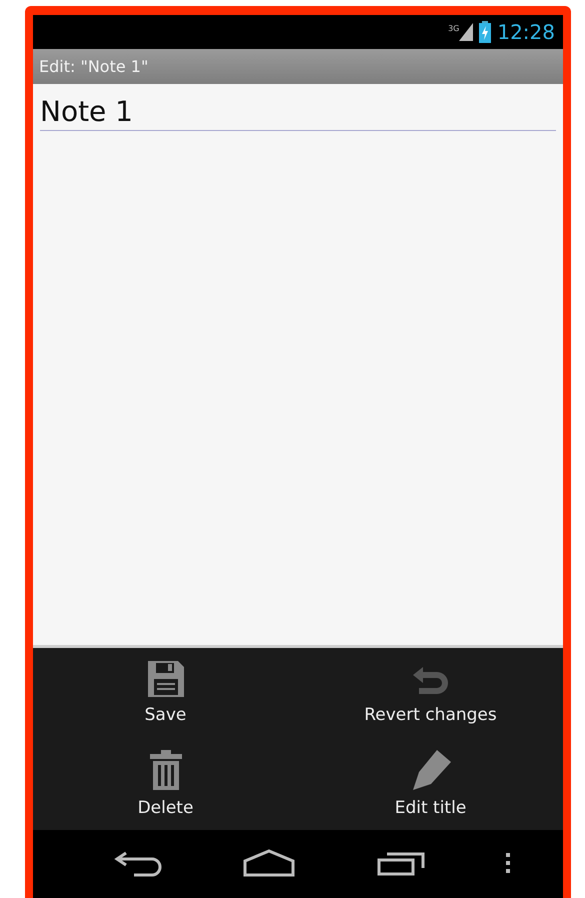  Describe the element at coordinates (454, 29) in the screenshot. I see `network-type: 3G` at that location.